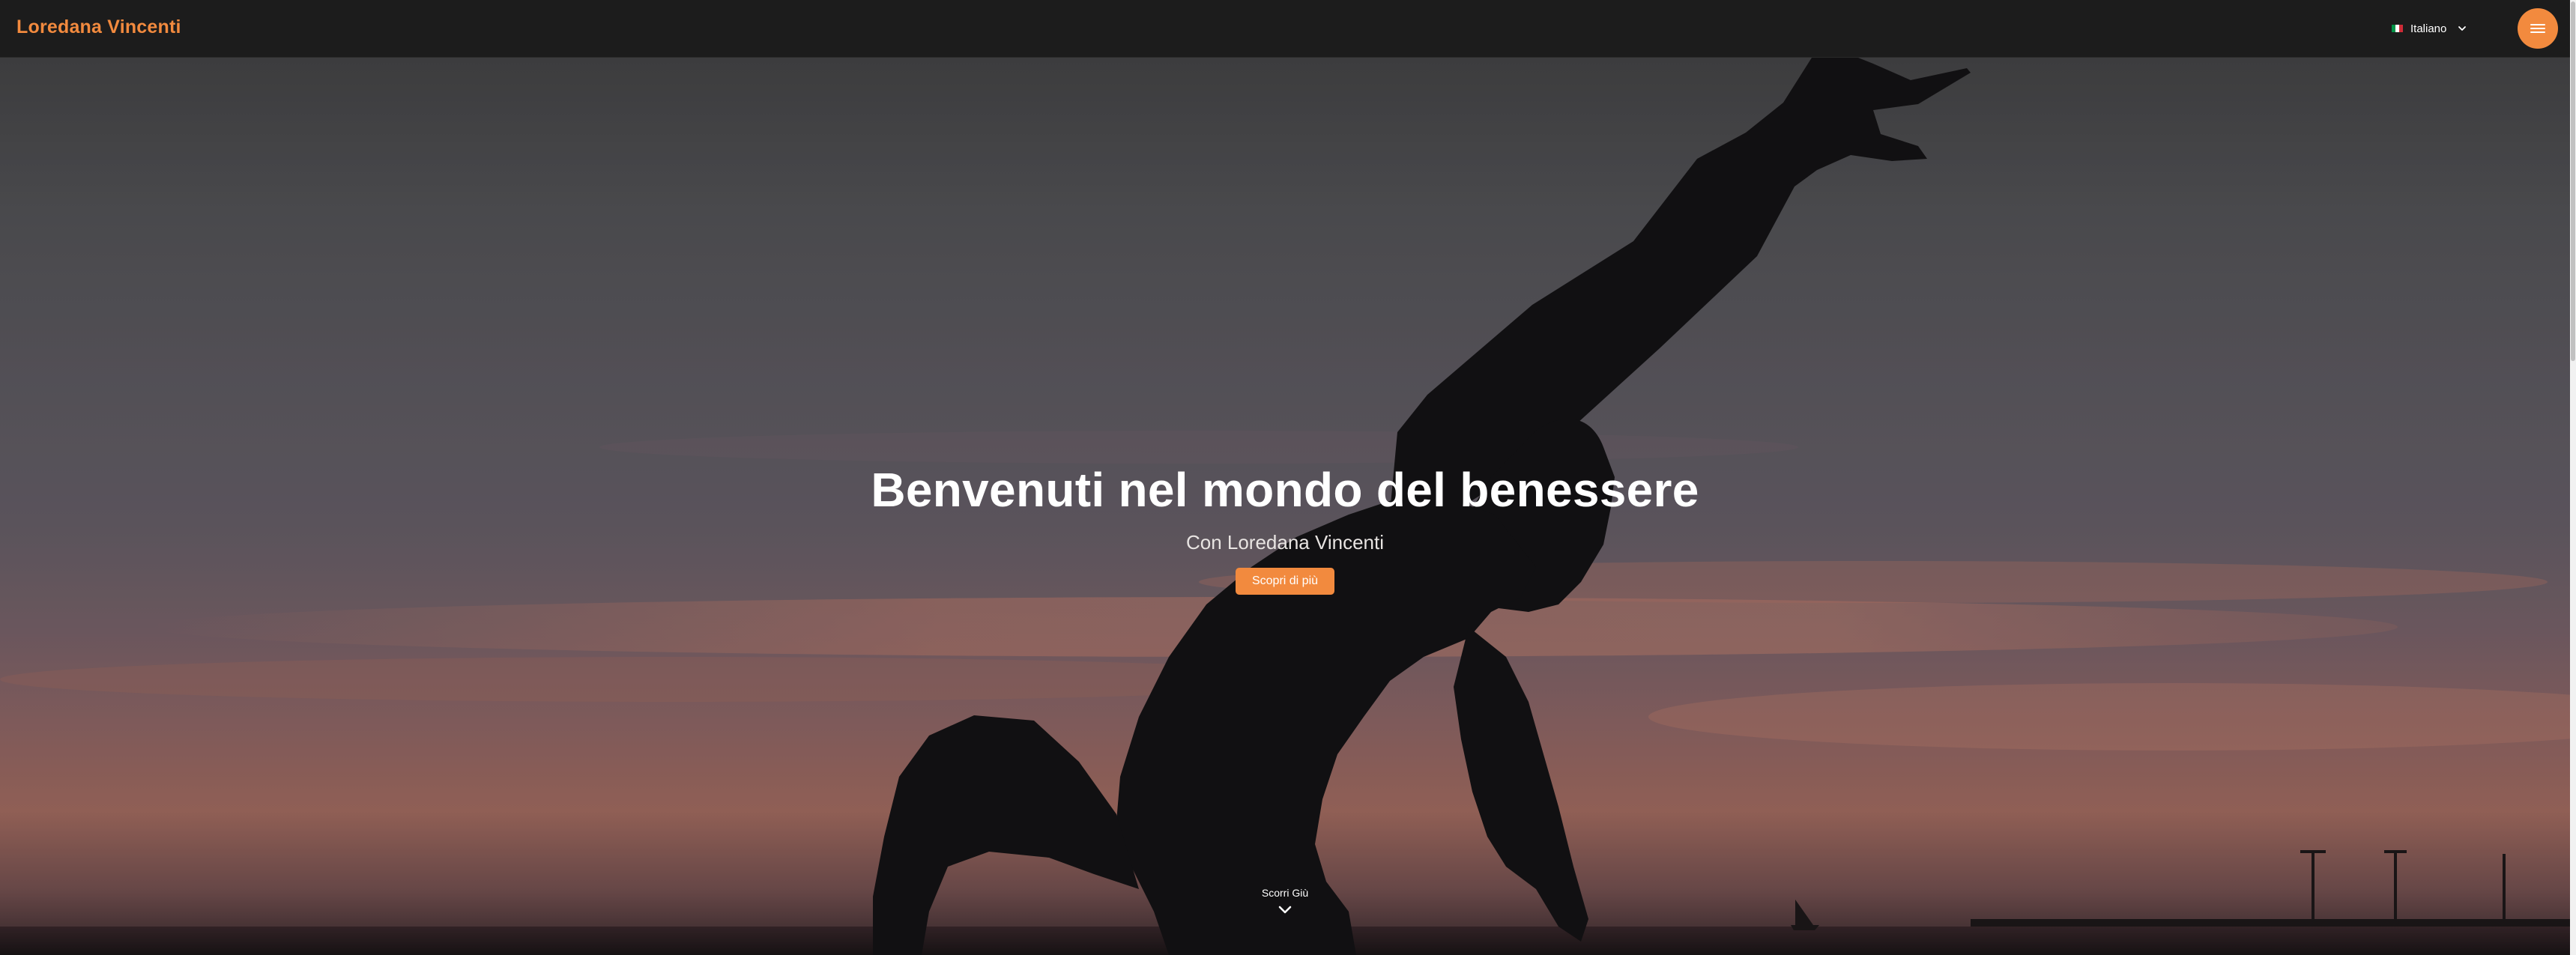 Image resolution: width=2576 pixels, height=955 pixels. What do you see at coordinates (2573, 181) in the screenshot?
I see `scrollbar-thumb` at bounding box center [2573, 181].